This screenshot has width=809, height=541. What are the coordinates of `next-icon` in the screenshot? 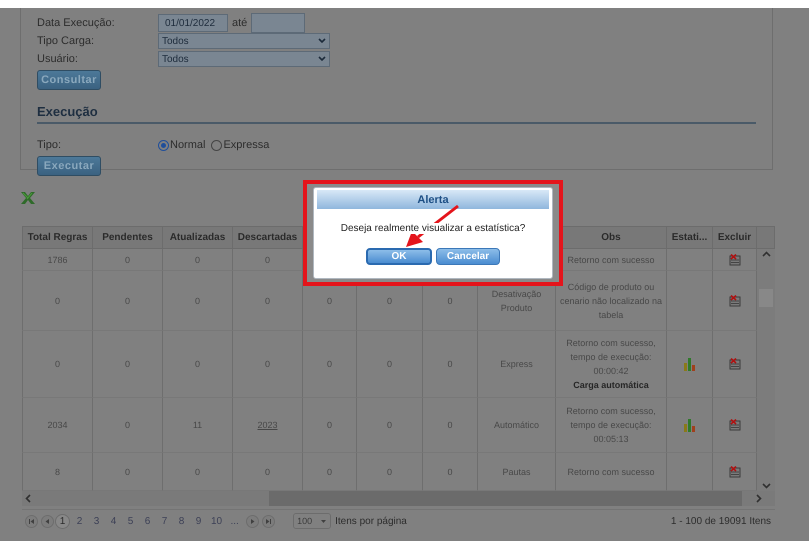 It's located at (252, 521).